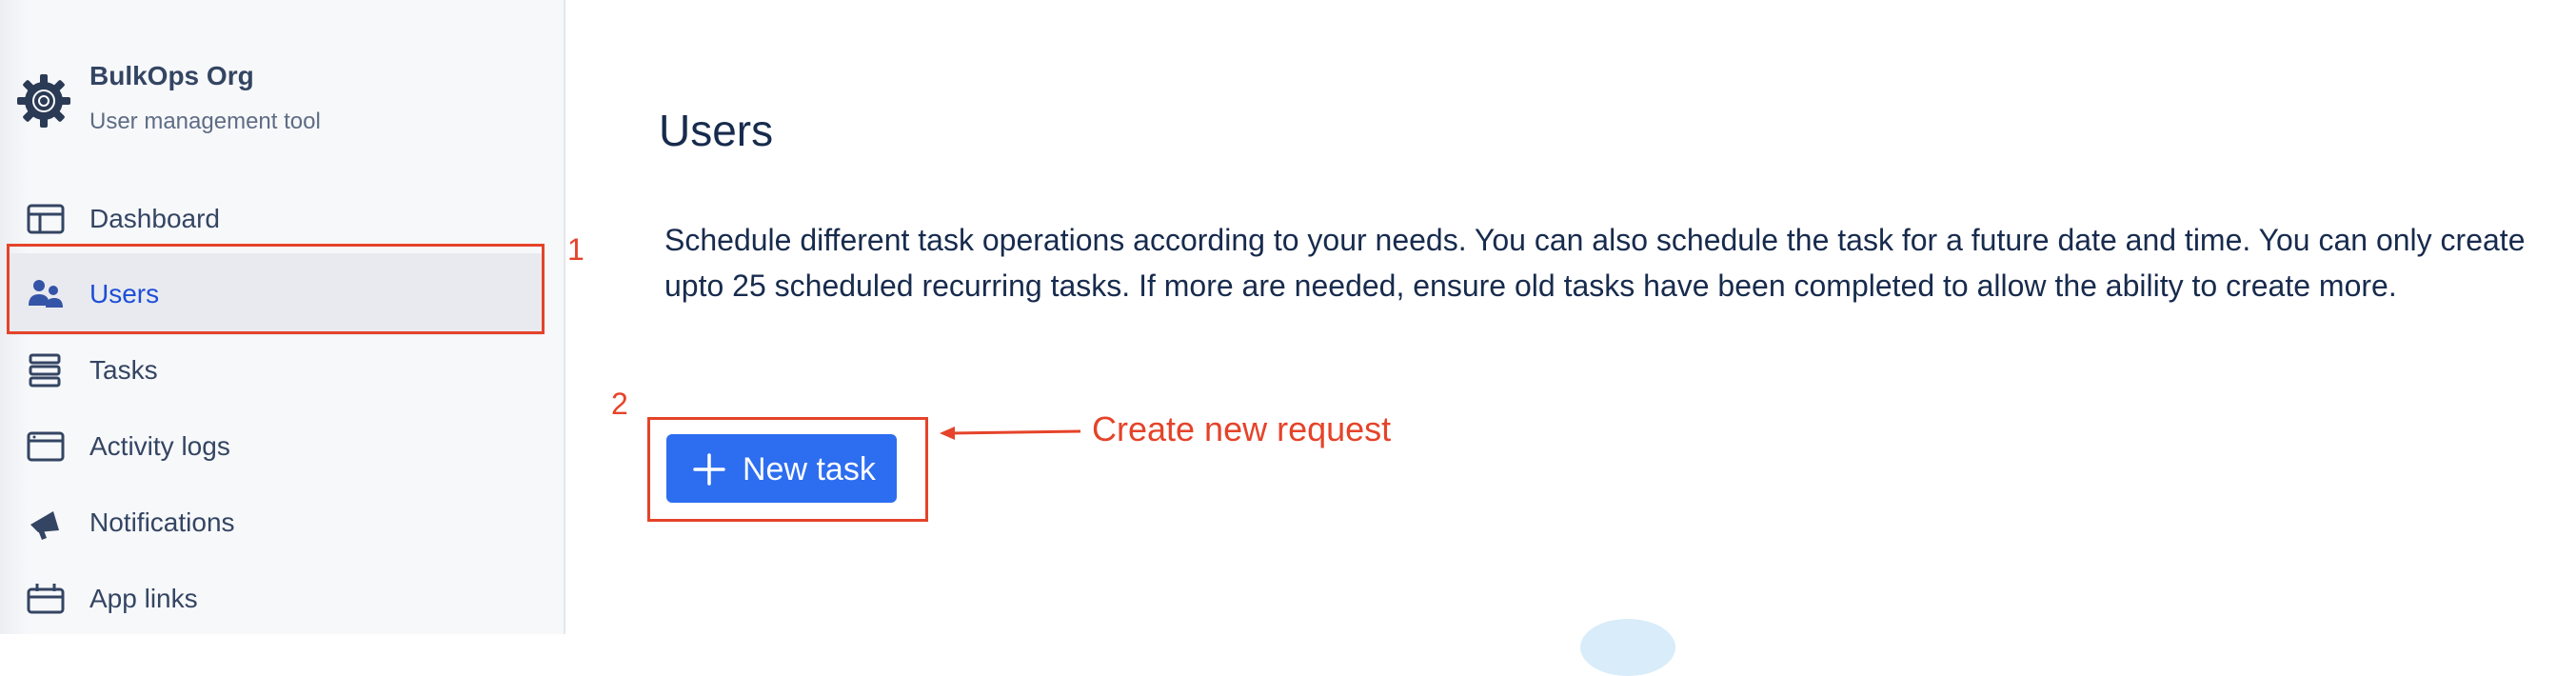 This screenshot has width=2576, height=676. Describe the element at coordinates (46, 599) in the screenshot. I see `app-links-icon` at that location.